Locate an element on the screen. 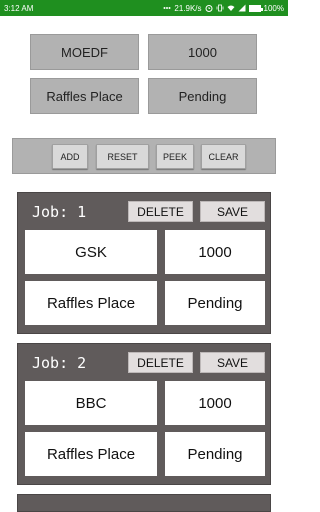  peek-button: PEEK is located at coordinates (175, 156).